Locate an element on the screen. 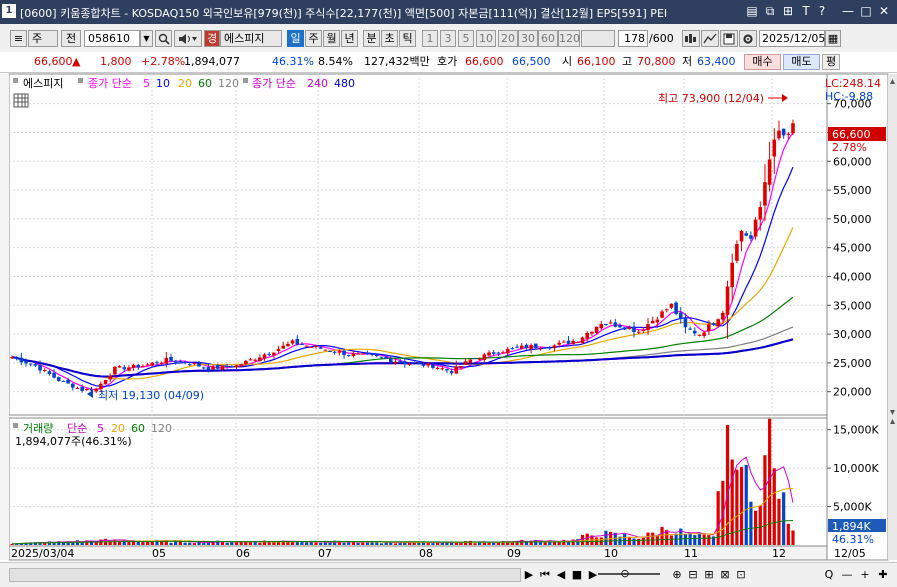 The height and width of the screenshot is (587, 897). period-week-tab: 주 is located at coordinates (313, 38).